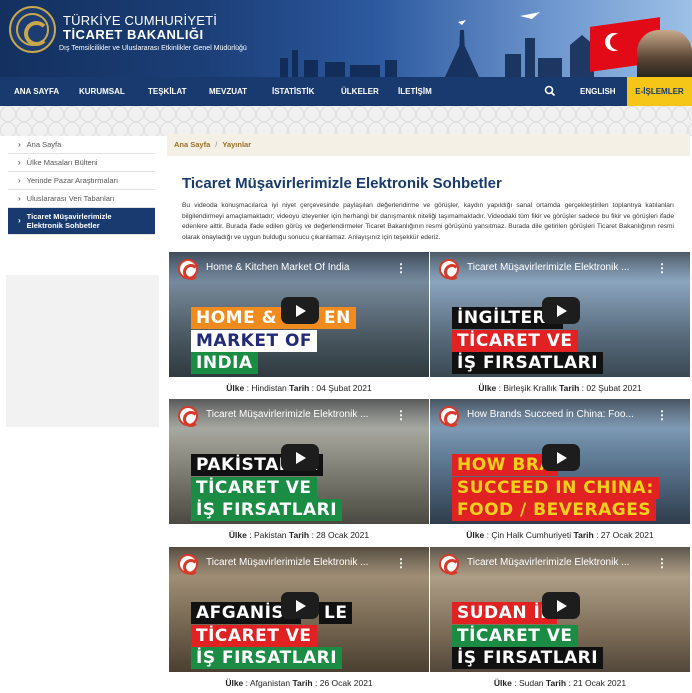 This screenshot has height=693, width=692. I want to click on nav-kurumsal: KURUMSAL, so click(102, 91).